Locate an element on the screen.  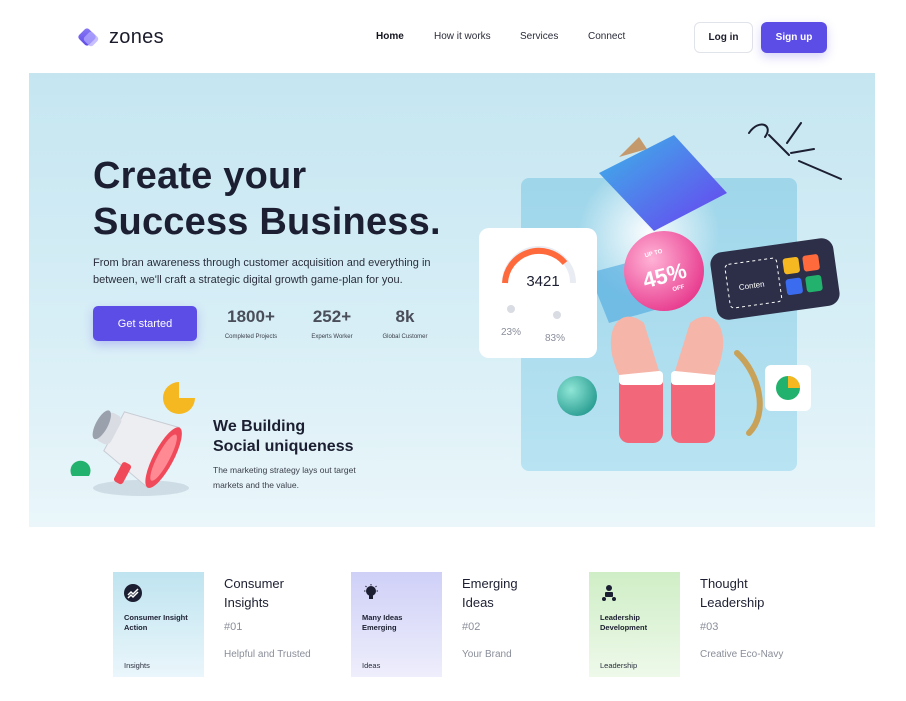
stat-label: Completed Projects is located at coordinates (251, 337).